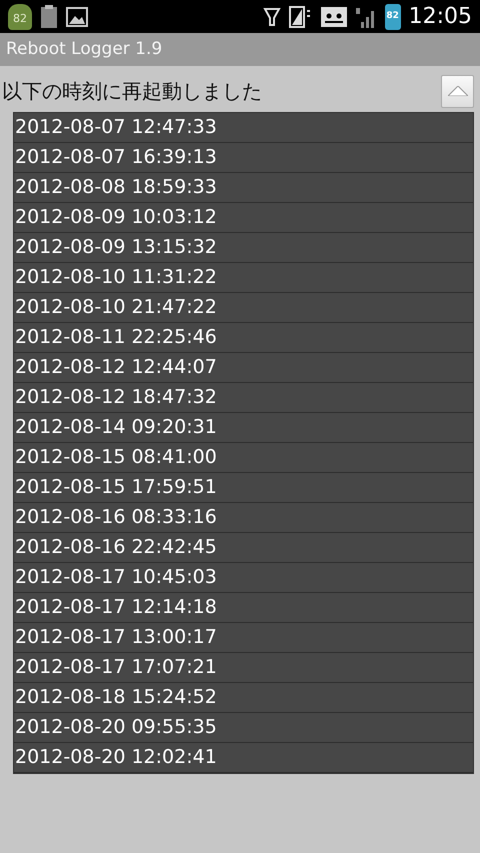 The width and height of the screenshot is (480, 853). I want to click on app-title: Reboot Logger 1.9, so click(84, 49).